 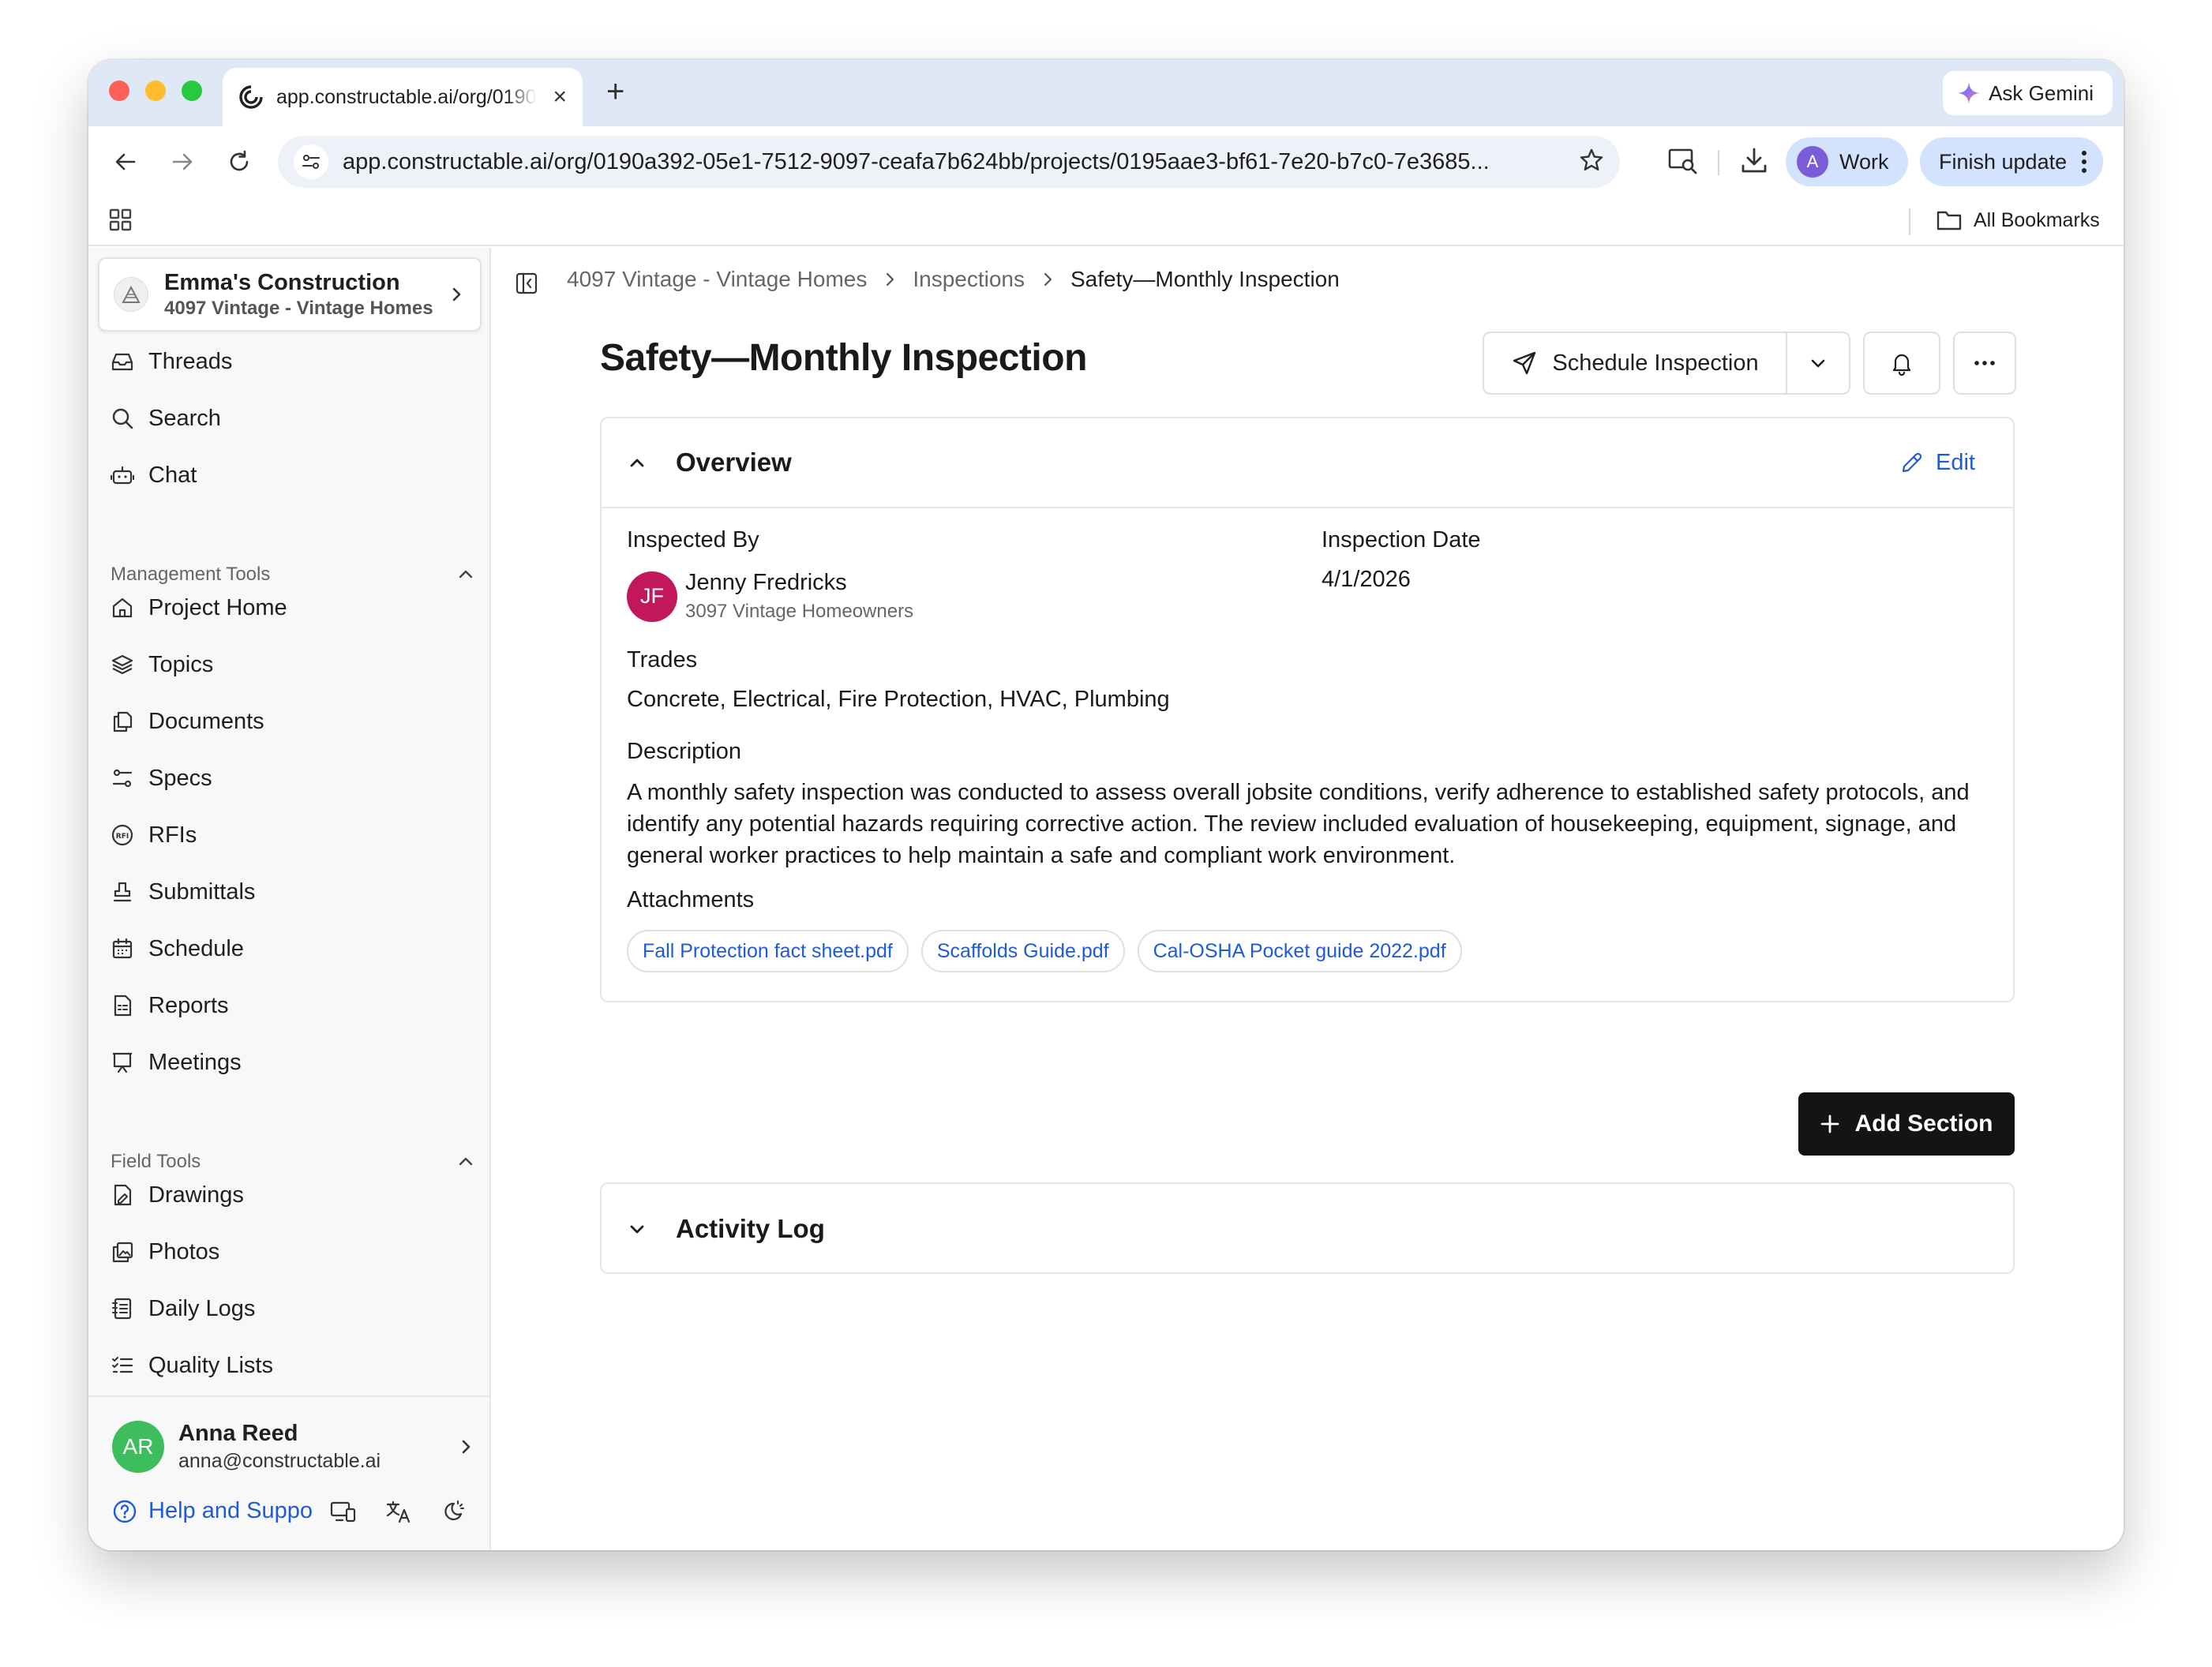 I want to click on sidebar-item-photos: Photos, so click(x=164, y=1252).